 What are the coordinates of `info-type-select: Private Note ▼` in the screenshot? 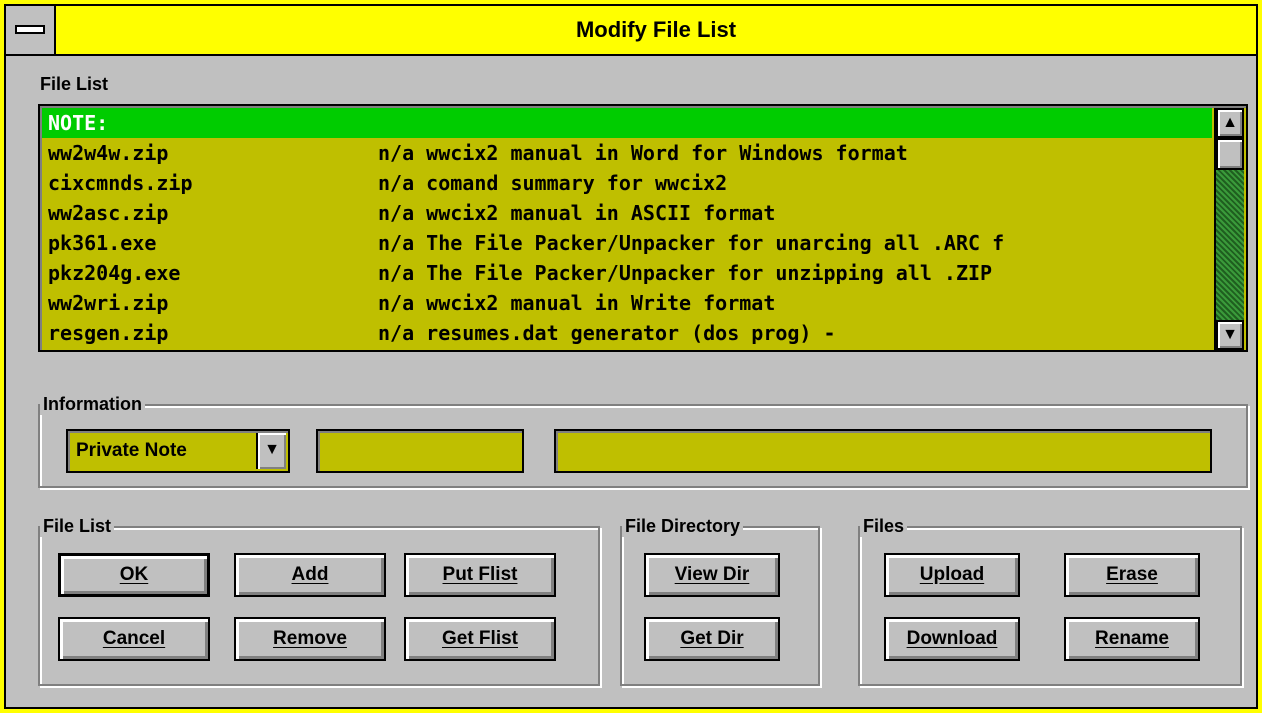 It's located at (178, 451).